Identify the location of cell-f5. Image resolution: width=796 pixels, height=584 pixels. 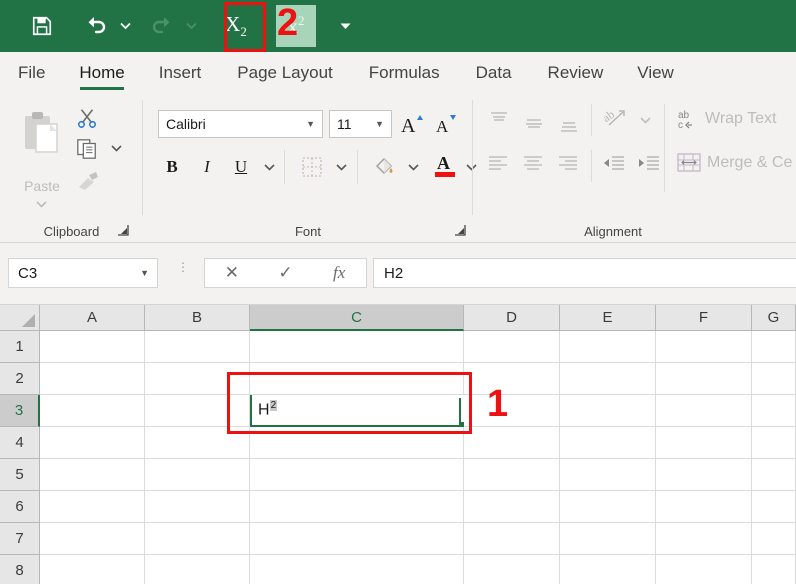
(704, 475).